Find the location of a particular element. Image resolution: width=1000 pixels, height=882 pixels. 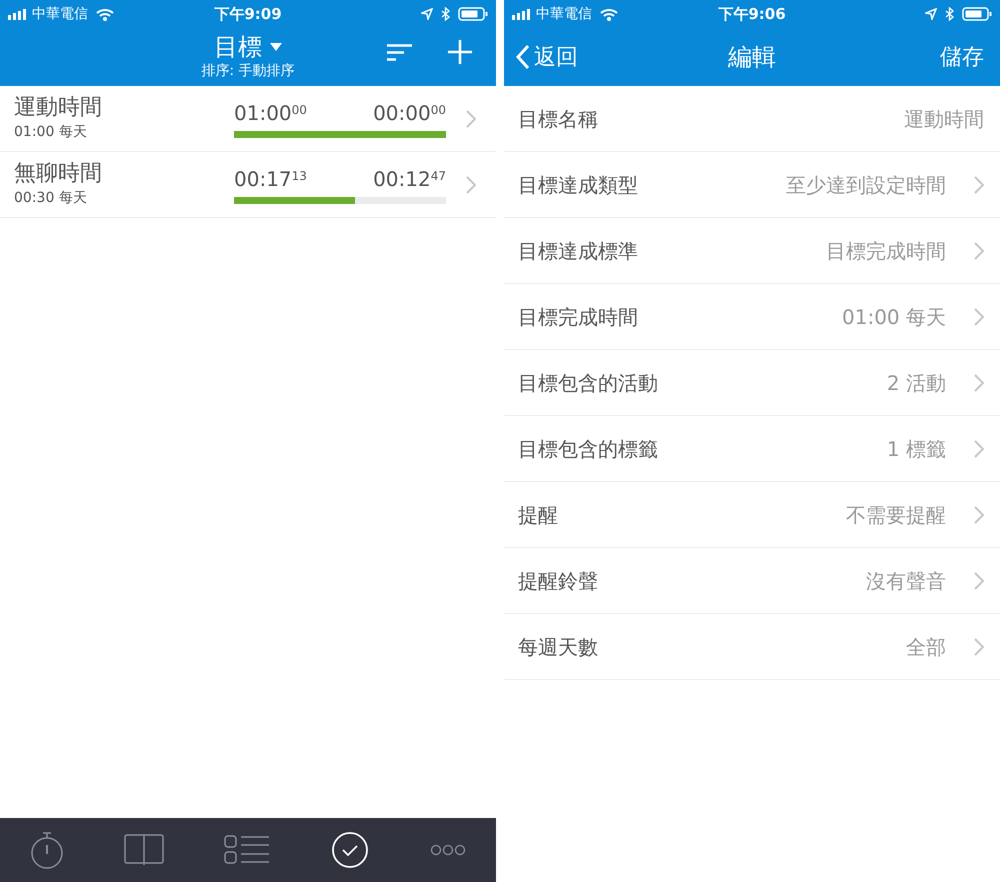

add-icon is located at coordinates (460, 52).